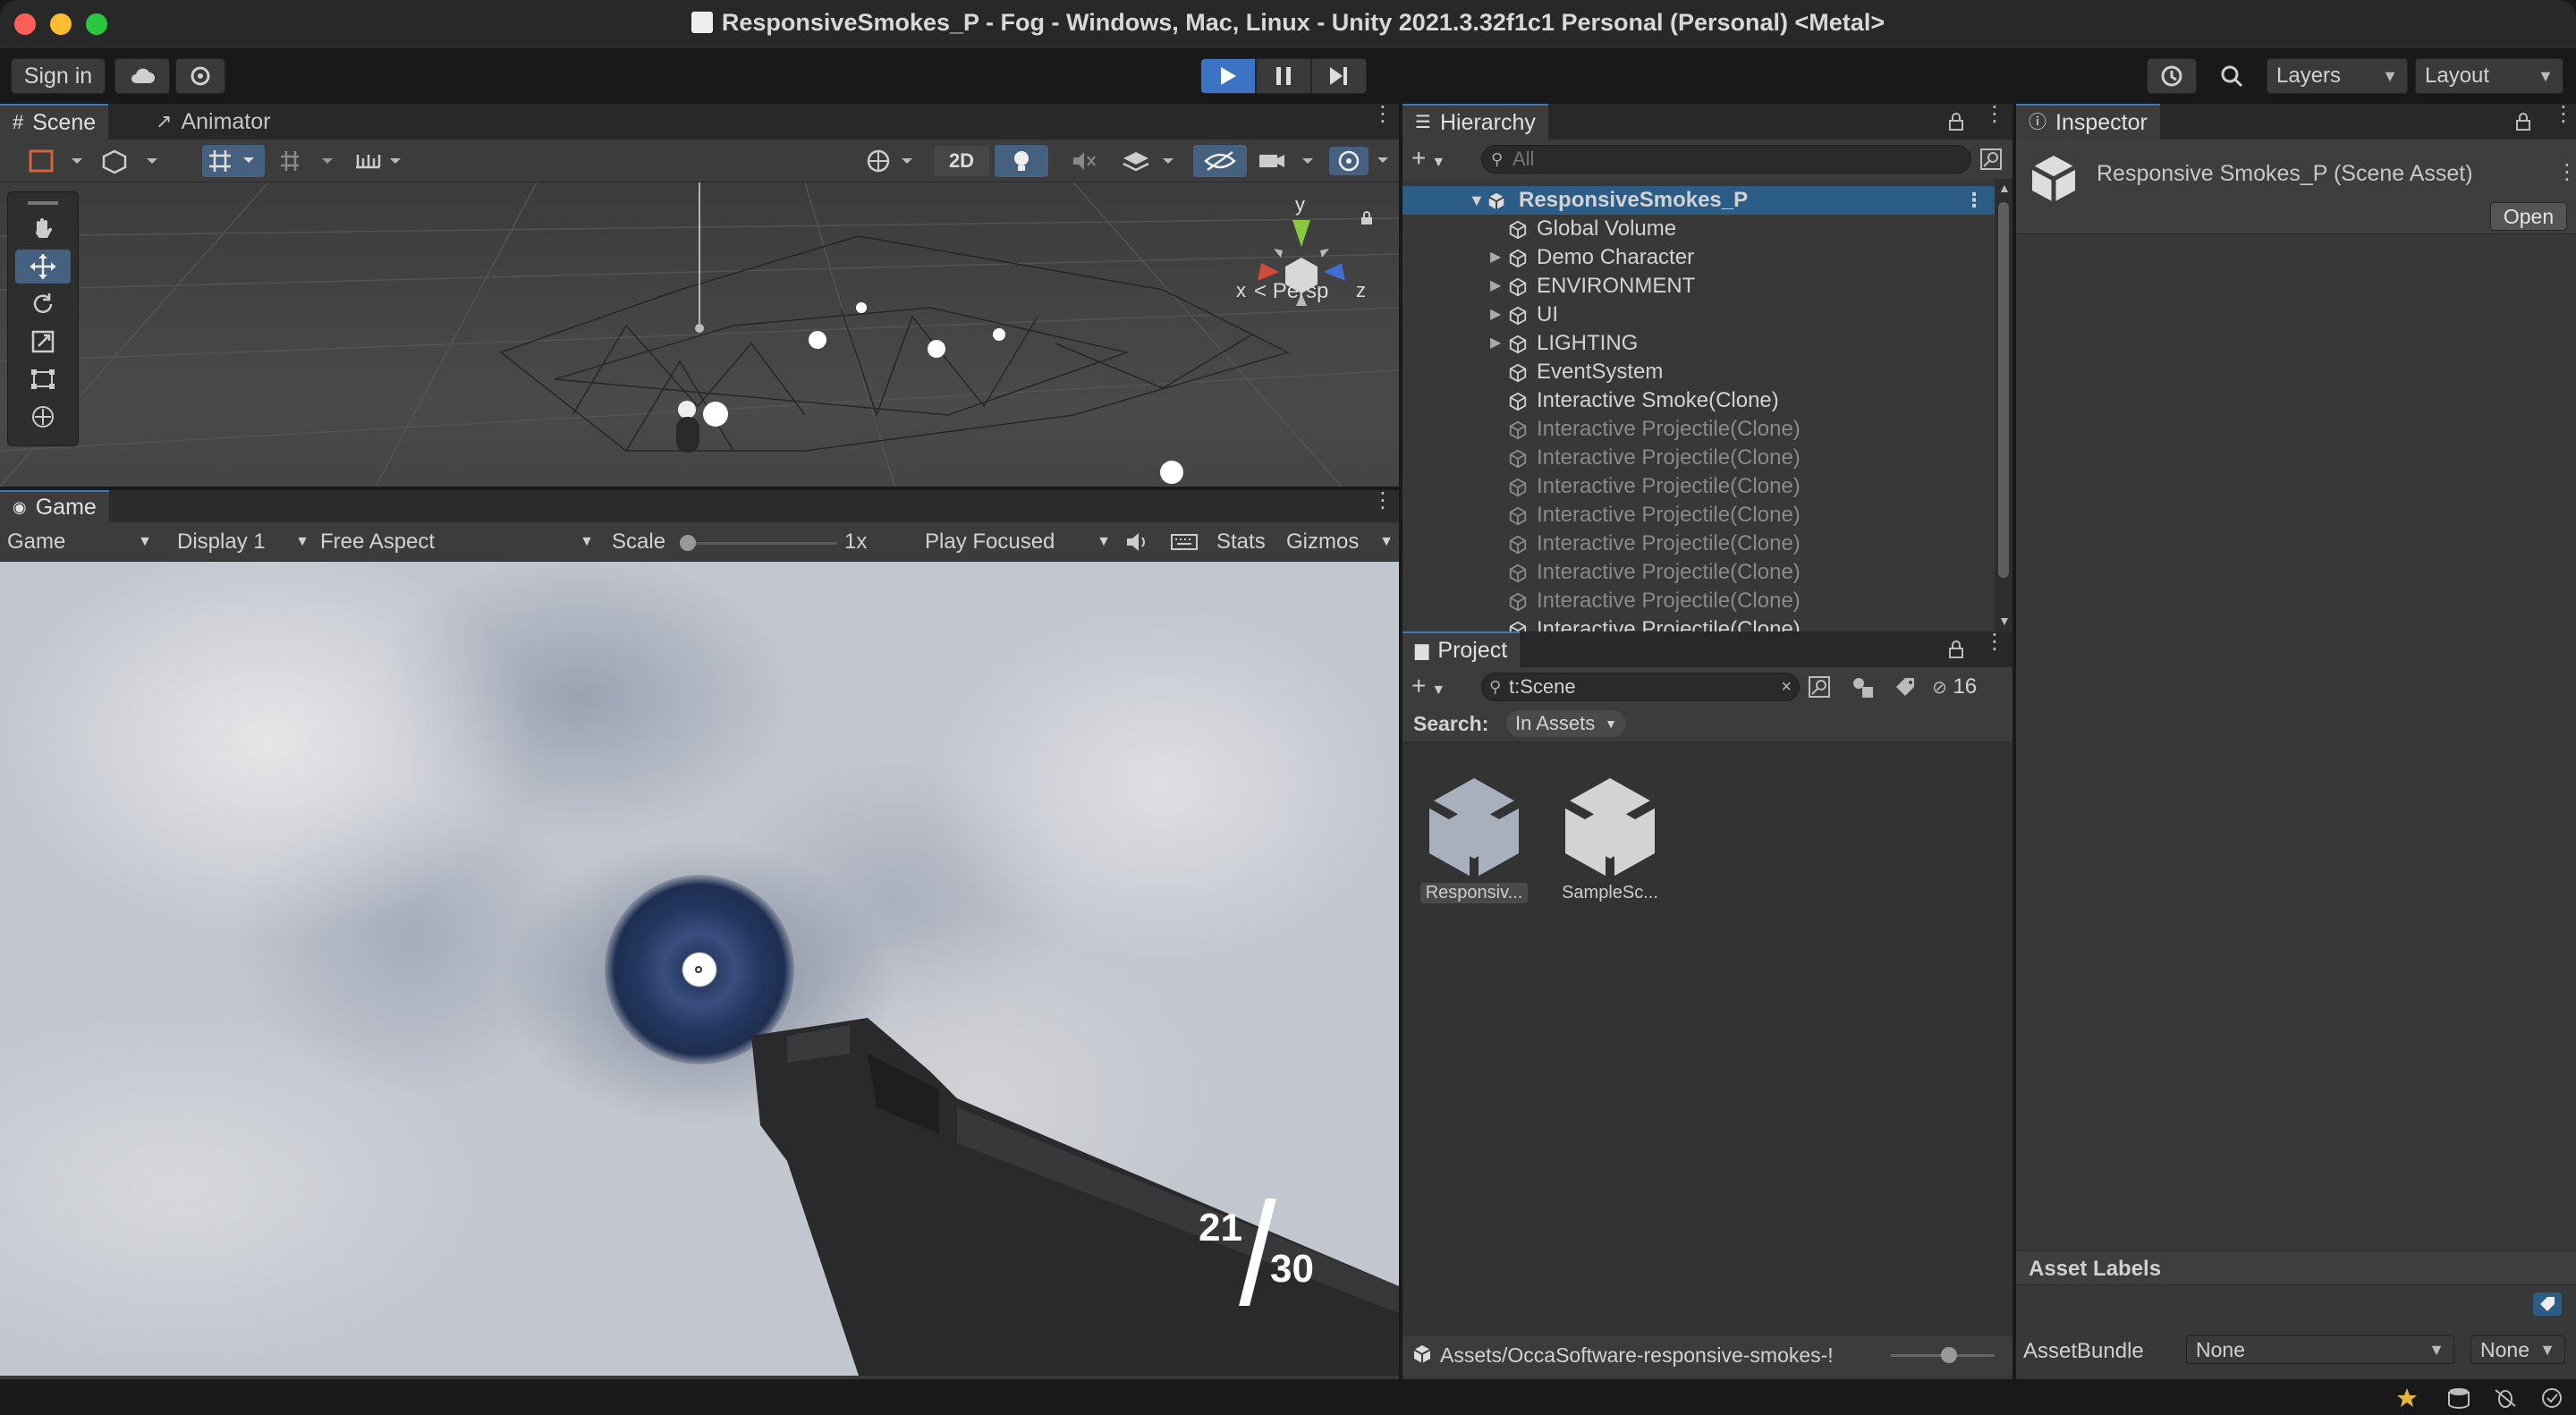 This screenshot has width=2576, height=1415. I want to click on camera-settings-button, so click(1288, 161).